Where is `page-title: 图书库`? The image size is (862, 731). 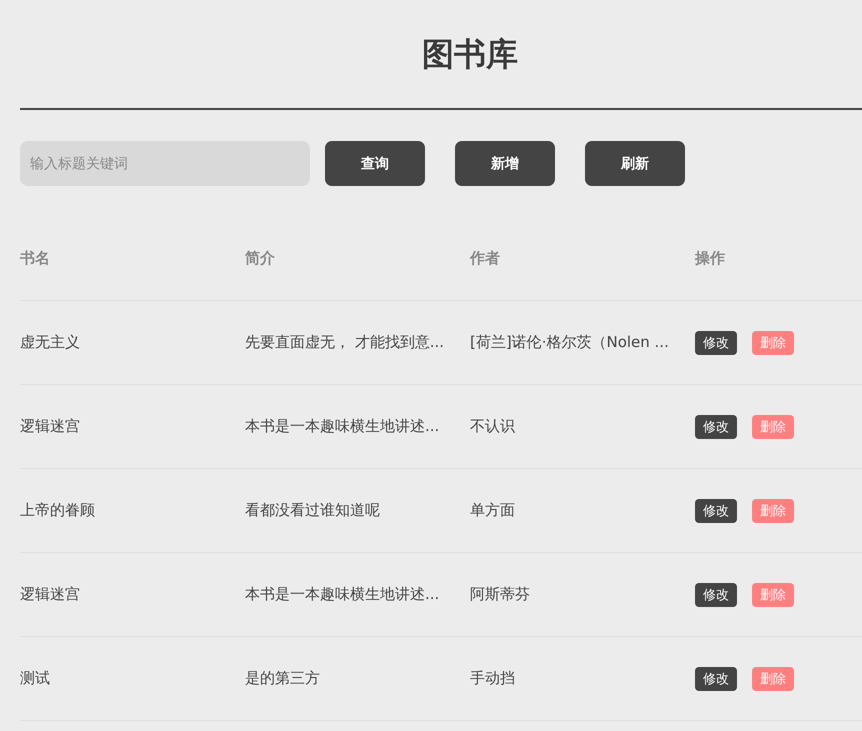
page-title: 图书库 is located at coordinates (470, 54).